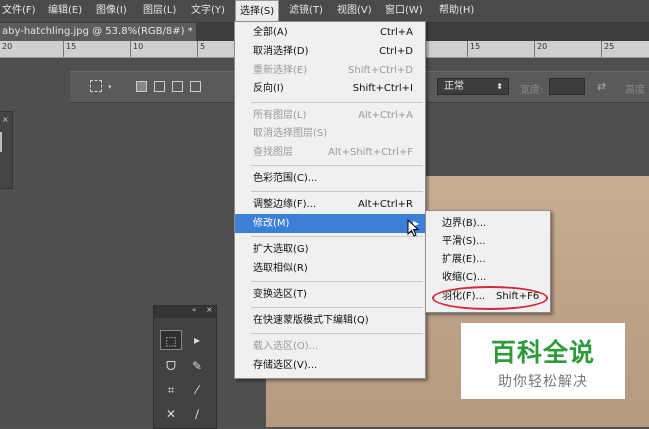  What do you see at coordinates (330, 115) in the screenshot?
I see `menu-item-all-layers: 所有图层(L) Alt+Ctrl+A` at bounding box center [330, 115].